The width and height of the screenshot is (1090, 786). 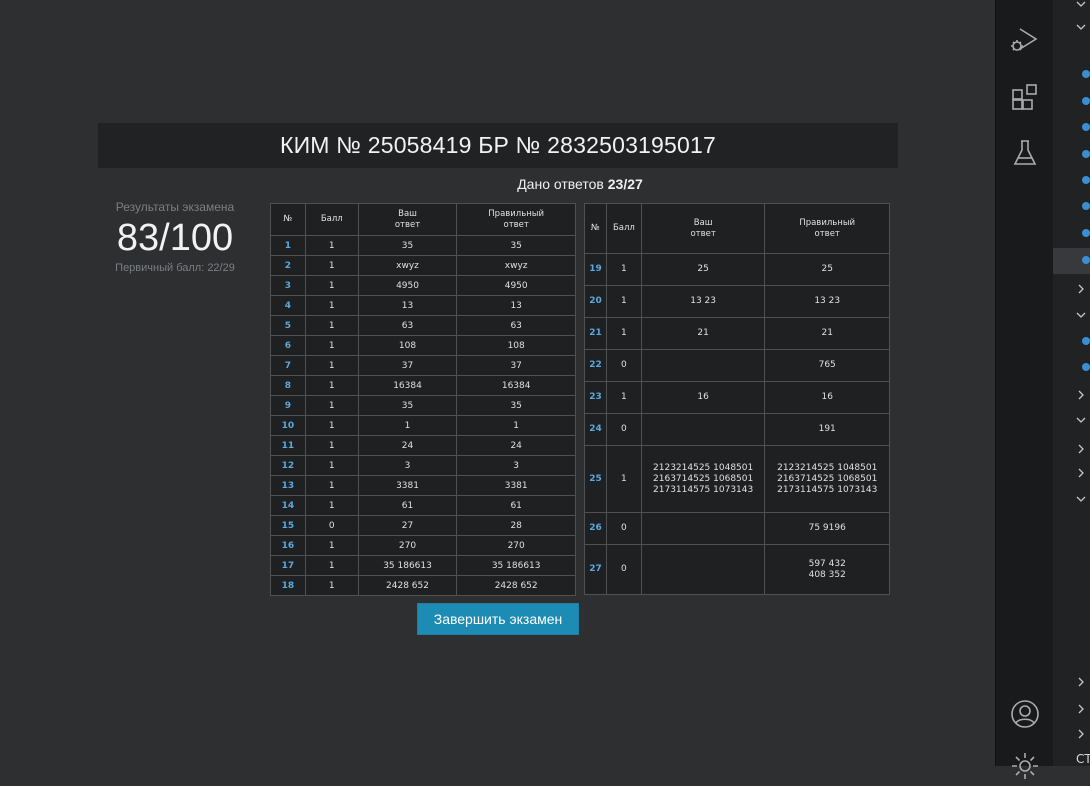 What do you see at coordinates (498, 145) in the screenshot?
I see `page-title: КИМ № 25058419 БР № 2832503195017` at bounding box center [498, 145].